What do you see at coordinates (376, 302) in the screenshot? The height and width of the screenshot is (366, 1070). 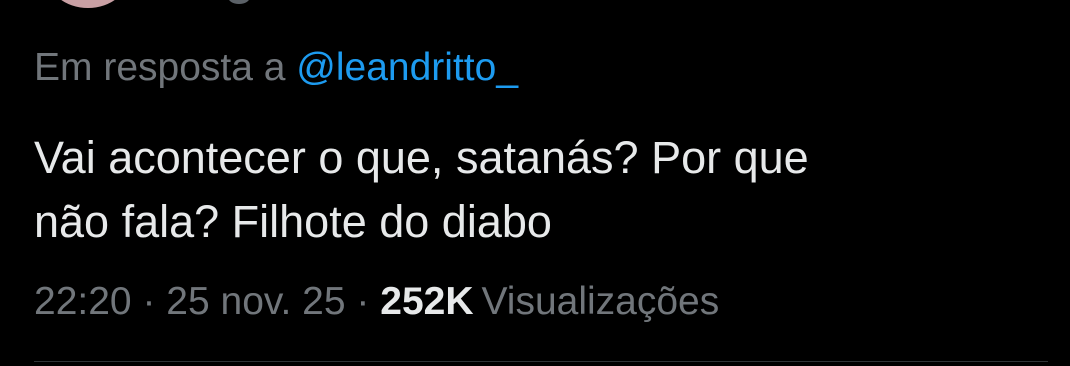 I see `tweet-metadata: 22:20 · 25 nov. 25 · 252K Visualizações` at bounding box center [376, 302].